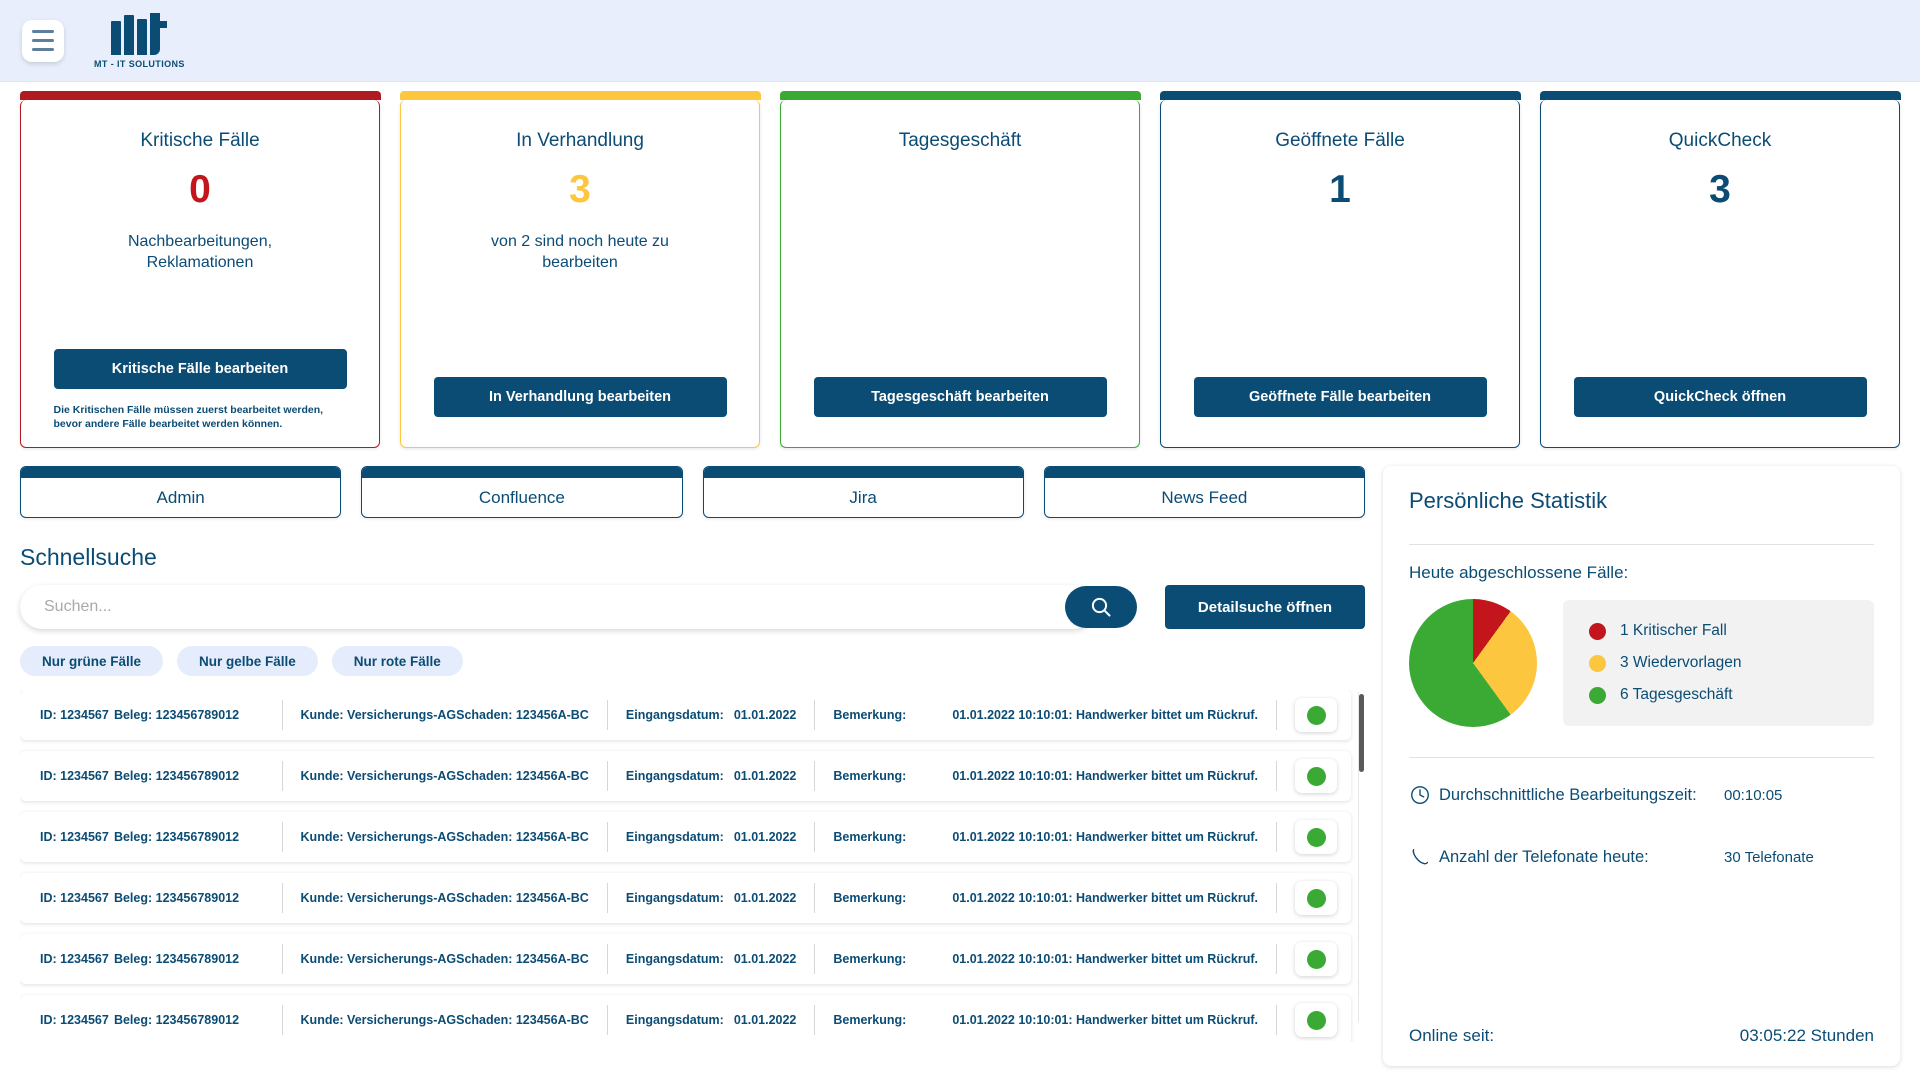 This screenshot has width=1920, height=1080. Describe the element at coordinates (1544, 856) in the screenshot. I see `stat-label: Anzahl der Telefonate heute:` at that location.